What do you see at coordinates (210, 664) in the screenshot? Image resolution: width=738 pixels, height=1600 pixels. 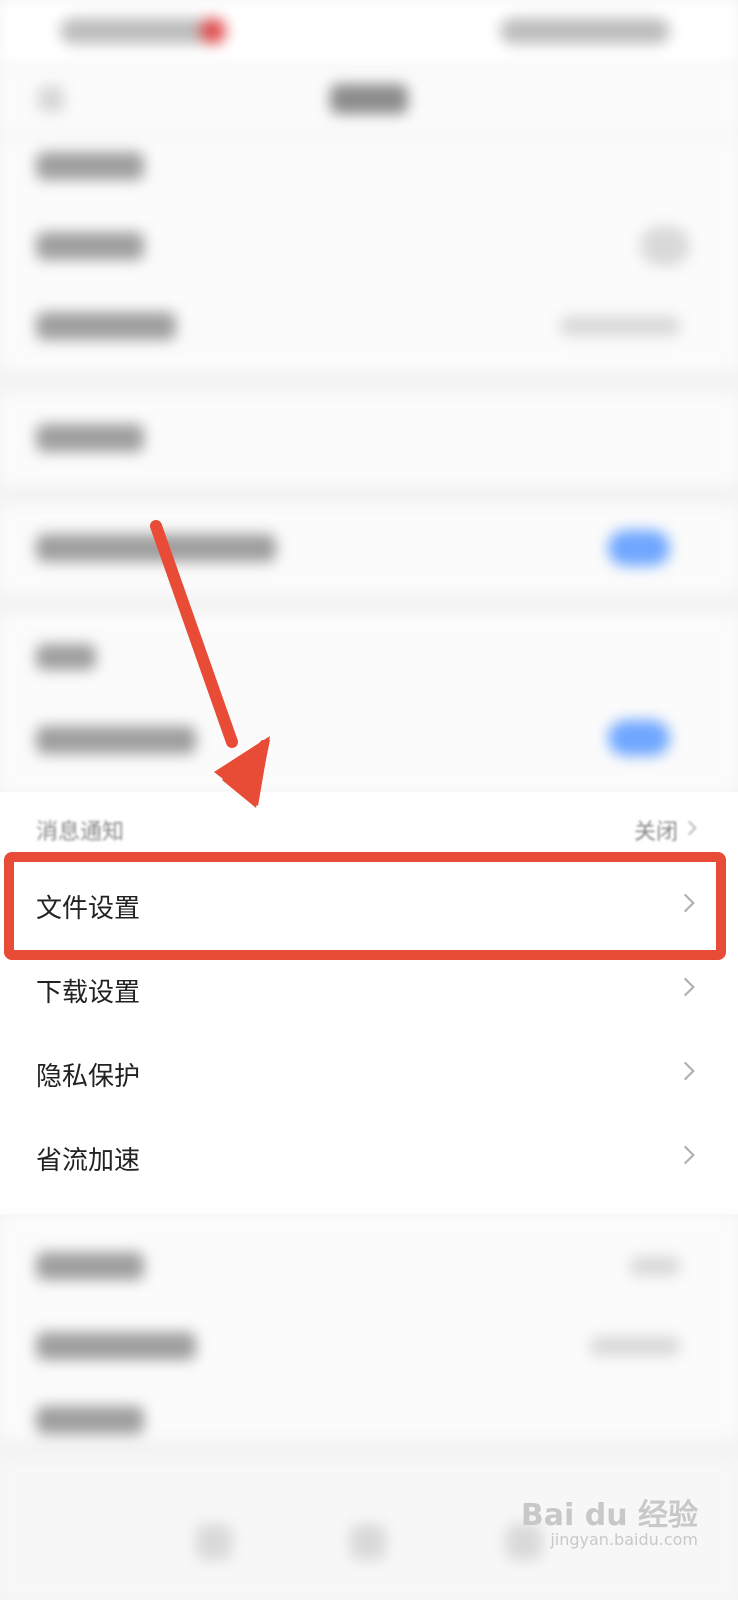 I see `red-arrow-annotation` at bounding box center [210, 664].